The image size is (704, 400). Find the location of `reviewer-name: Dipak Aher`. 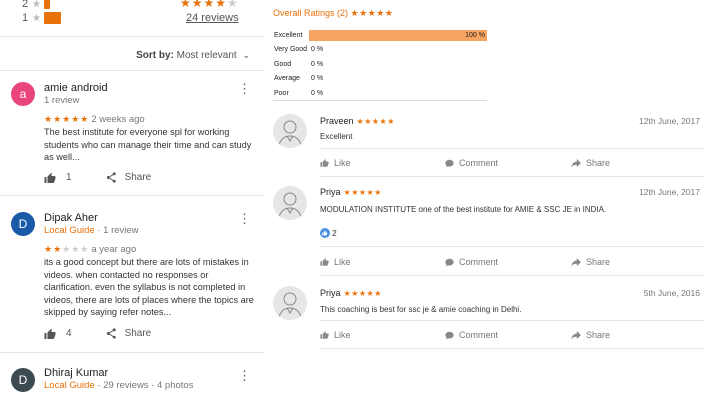

reviewer-name: Dipak Aher is located at coordinates (71, 218).